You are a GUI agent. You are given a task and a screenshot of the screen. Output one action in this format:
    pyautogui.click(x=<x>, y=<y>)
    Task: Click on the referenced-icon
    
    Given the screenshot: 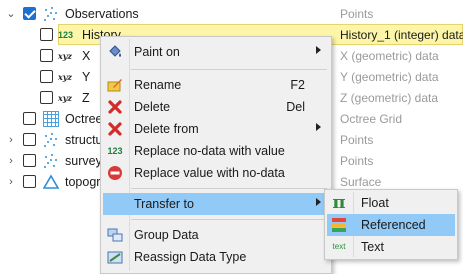 What is the action you would take?
    pyautogui.click(x=339, y=225)
    